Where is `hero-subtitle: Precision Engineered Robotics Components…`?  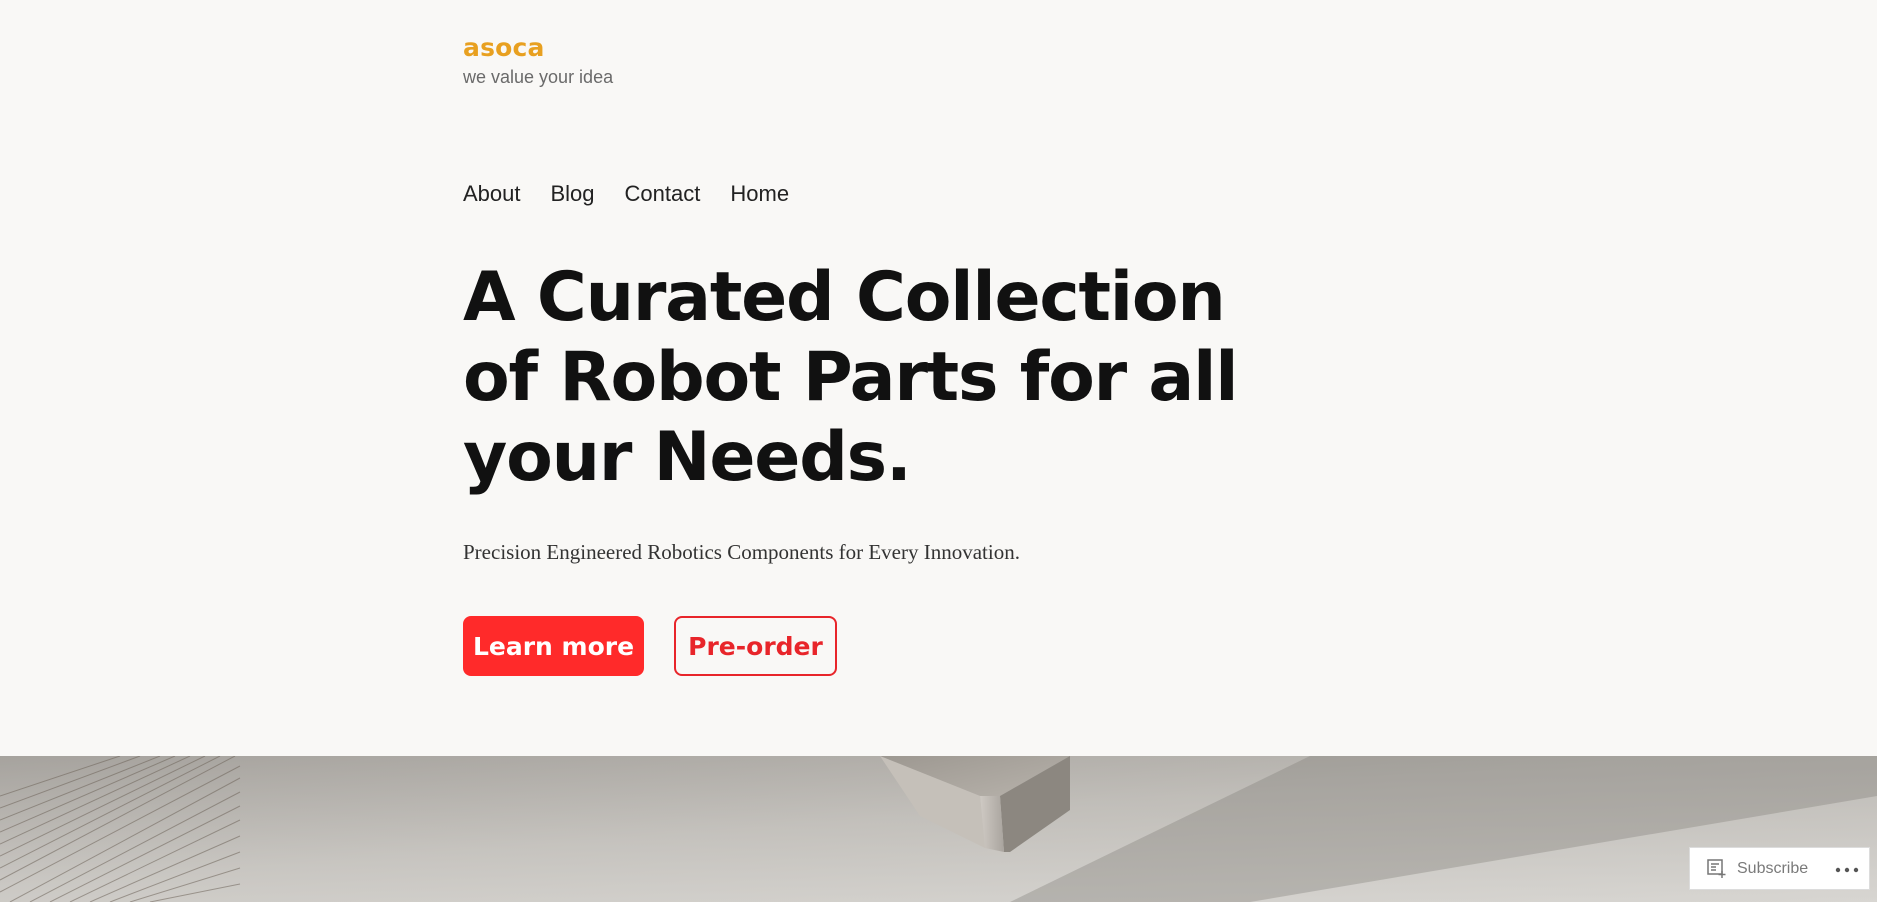 hero-subtitle: Precision Engineered Robotics Components… is located at coordinates (741, 552).